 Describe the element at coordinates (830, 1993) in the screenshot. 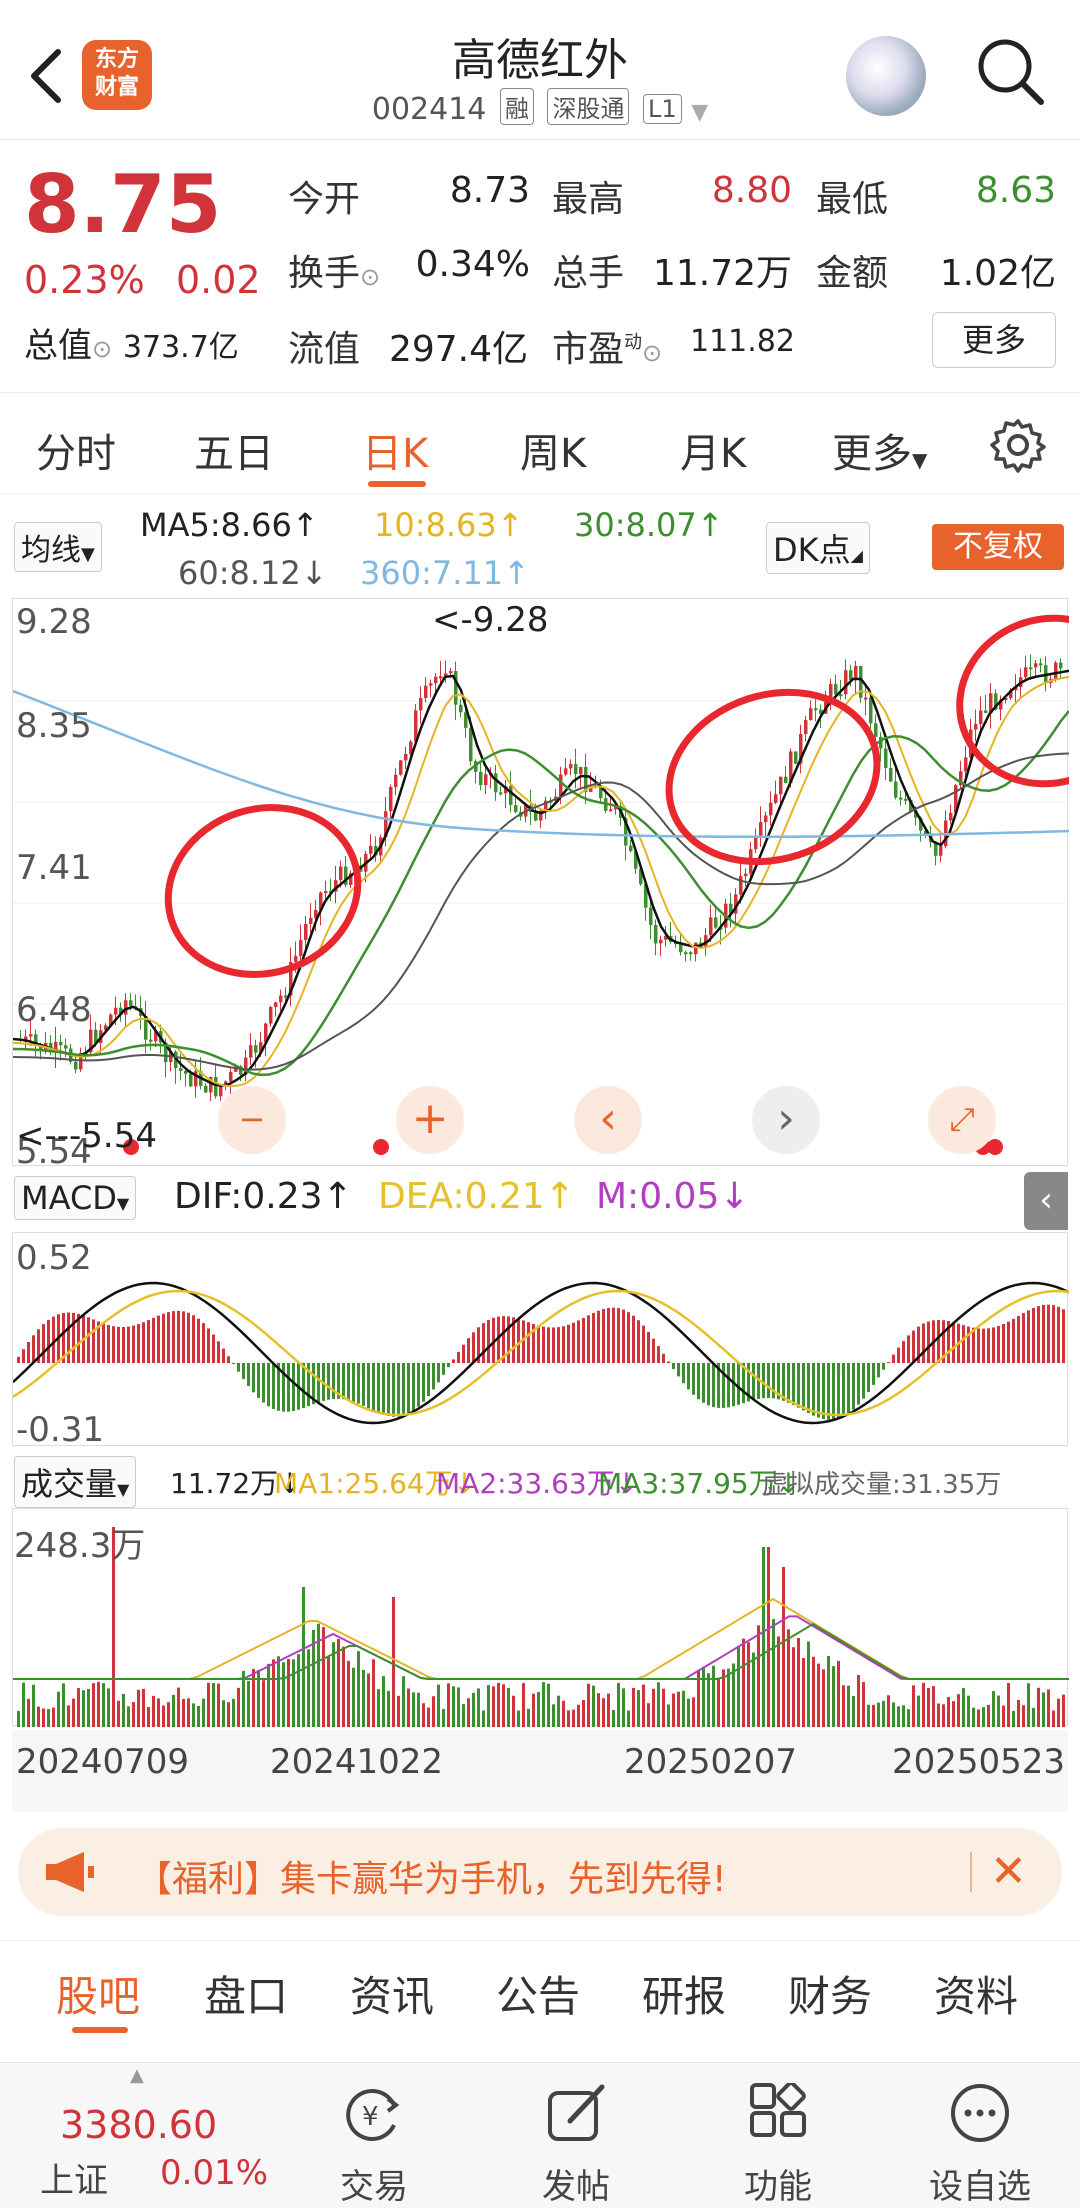

I see `section-tab-finance: 财务` at that location.